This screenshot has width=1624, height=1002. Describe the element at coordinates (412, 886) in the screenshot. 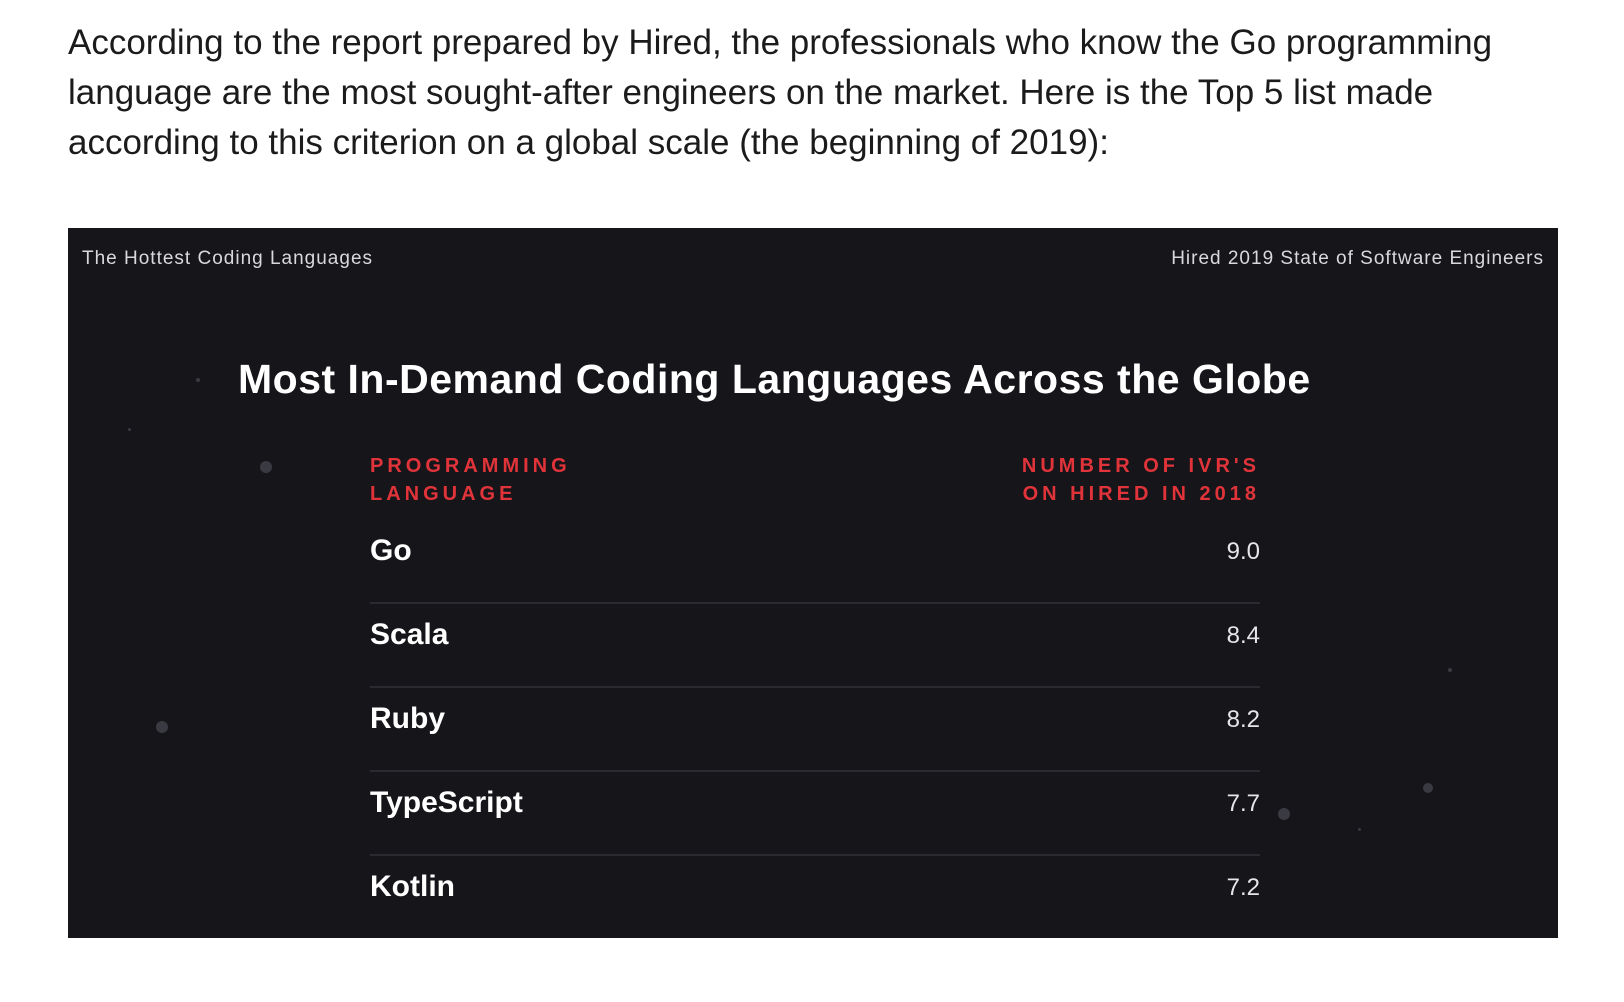

I see `language-name: Kotlin` at that location.